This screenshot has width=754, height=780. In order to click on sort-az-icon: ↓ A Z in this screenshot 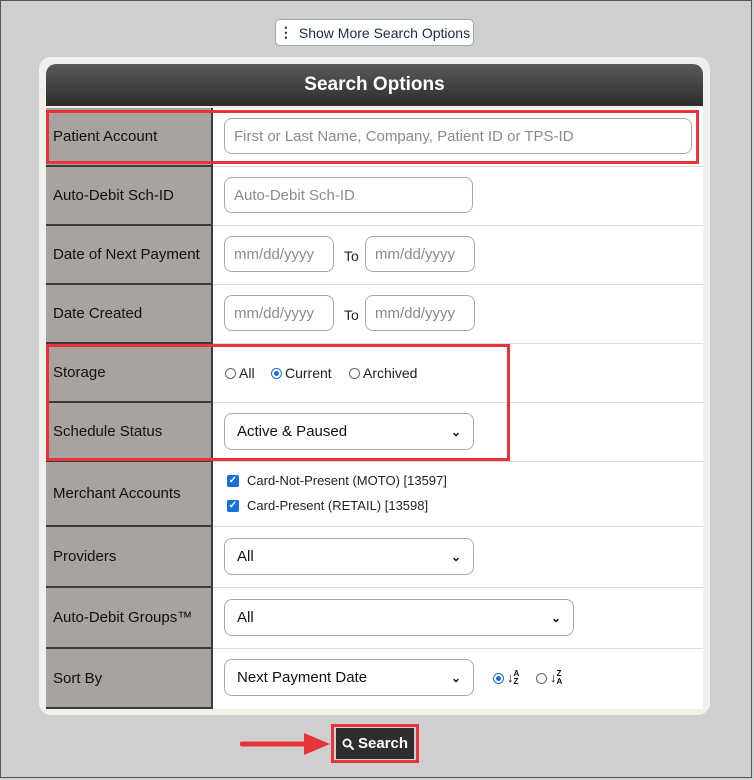, I will do `click(513, 677)`.